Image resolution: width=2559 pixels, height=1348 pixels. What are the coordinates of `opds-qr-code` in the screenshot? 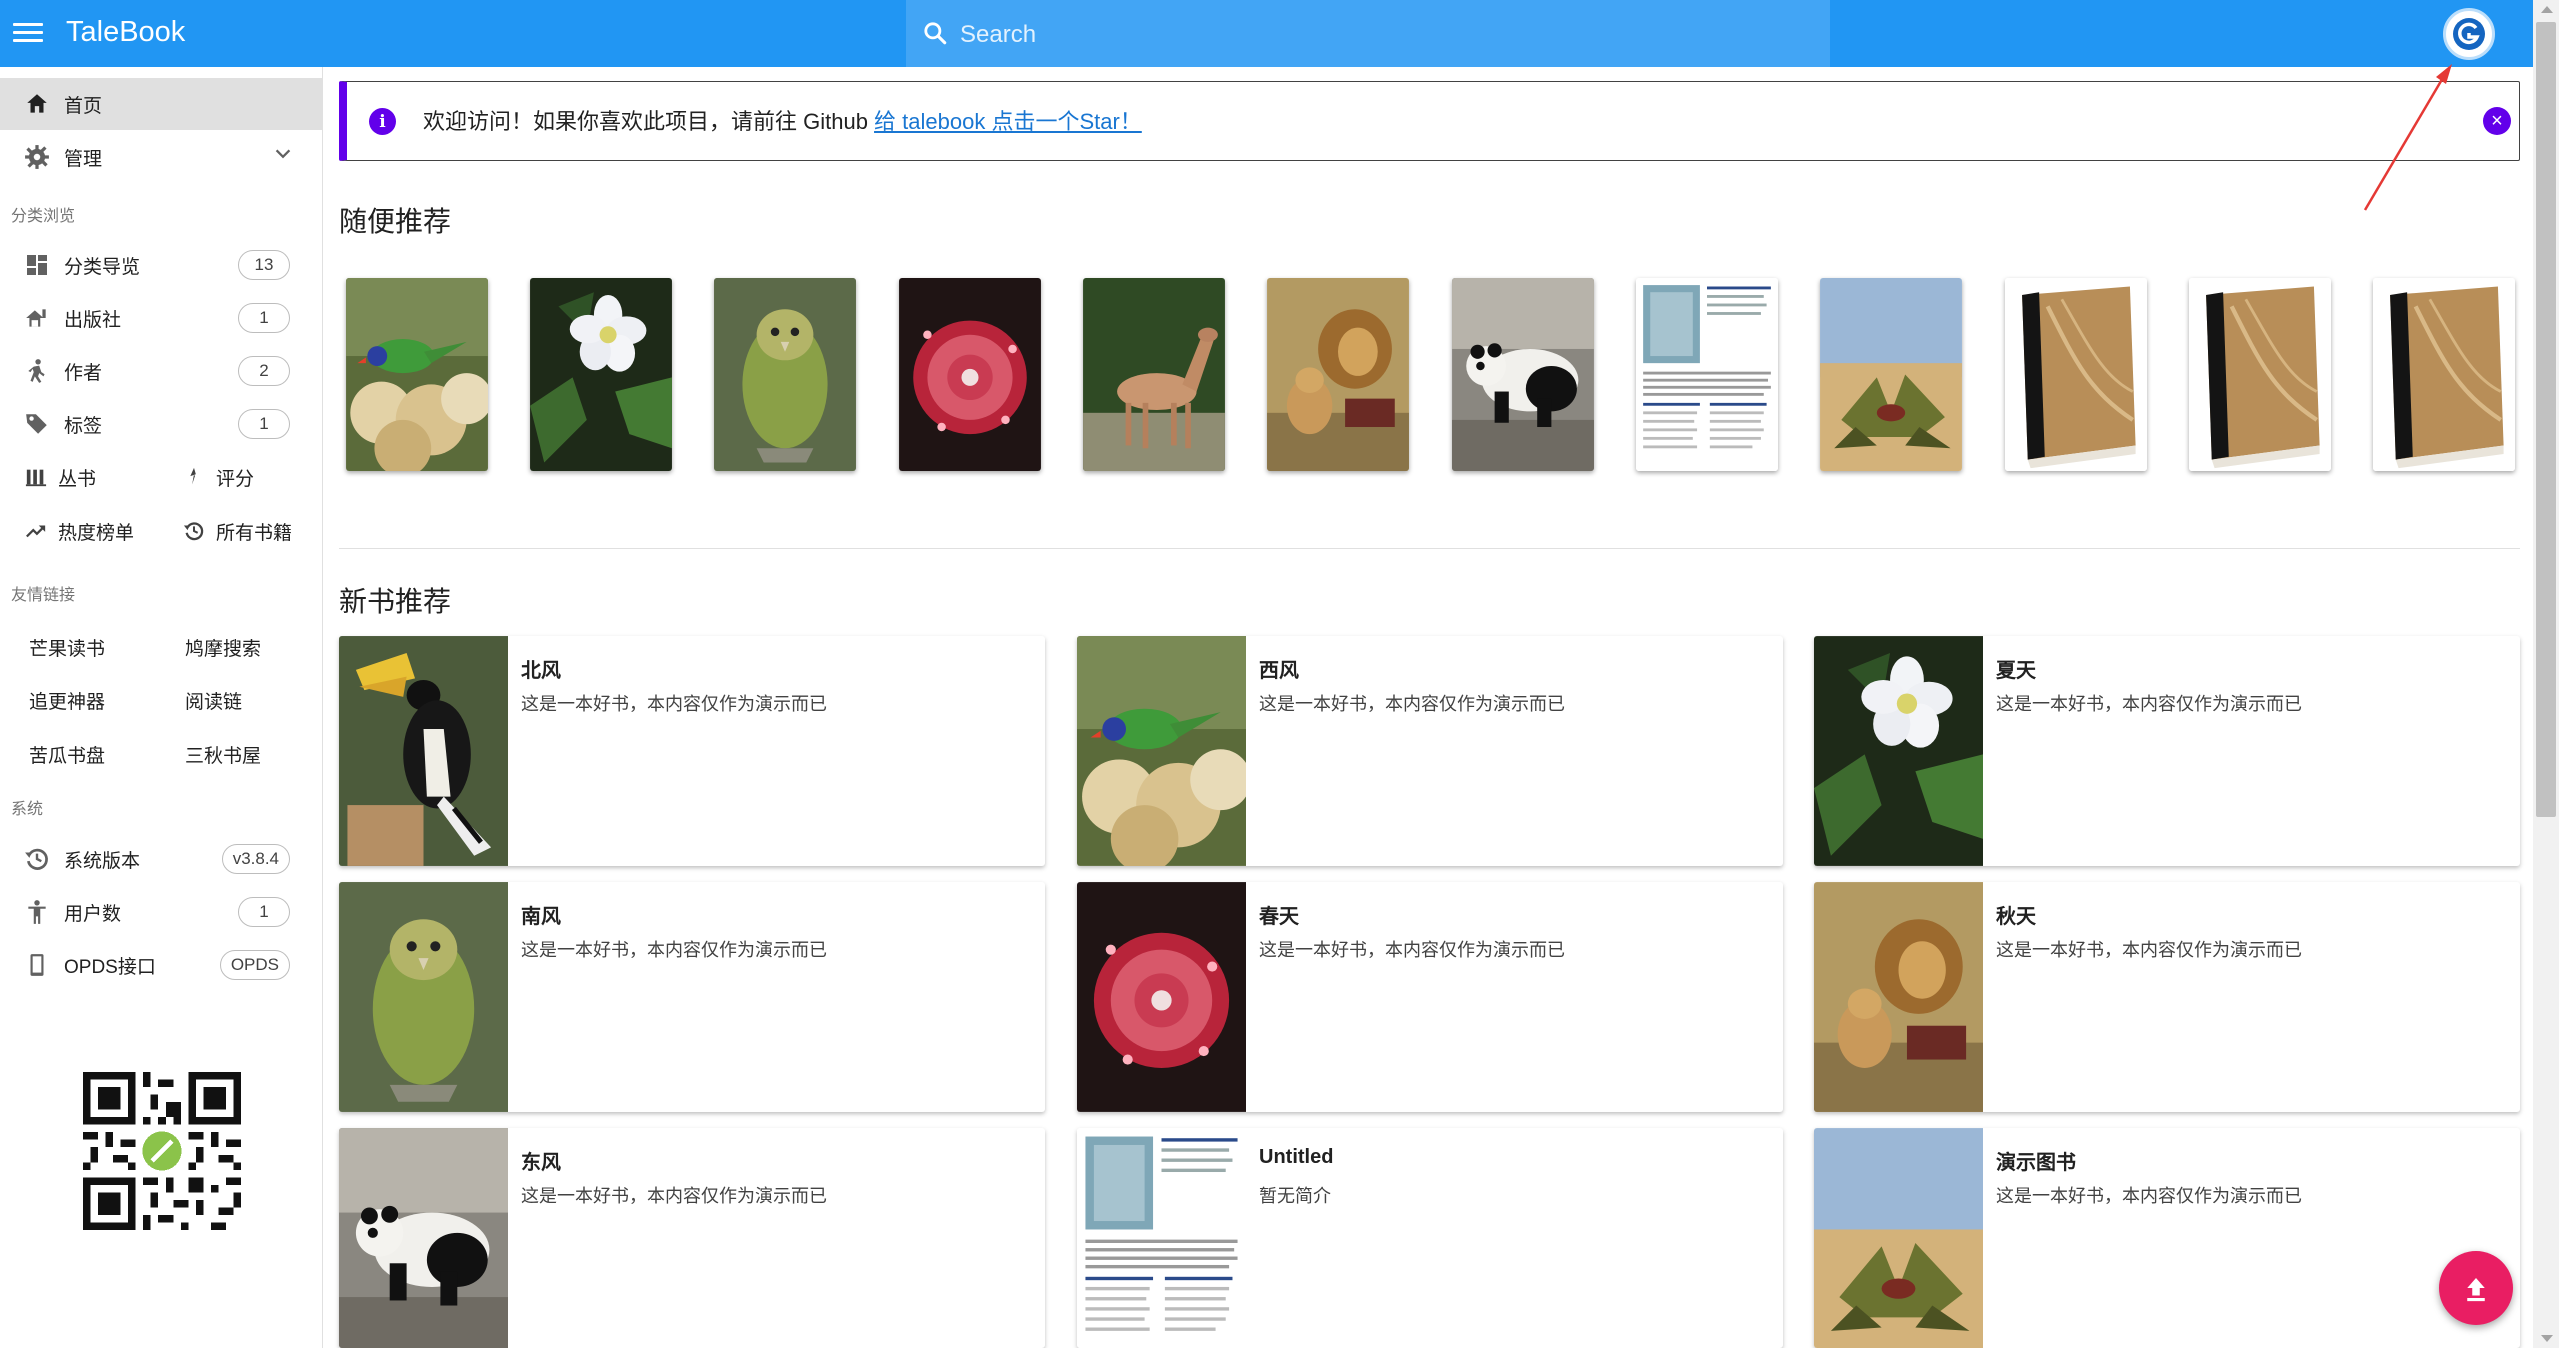 It's located at (162, 1151).